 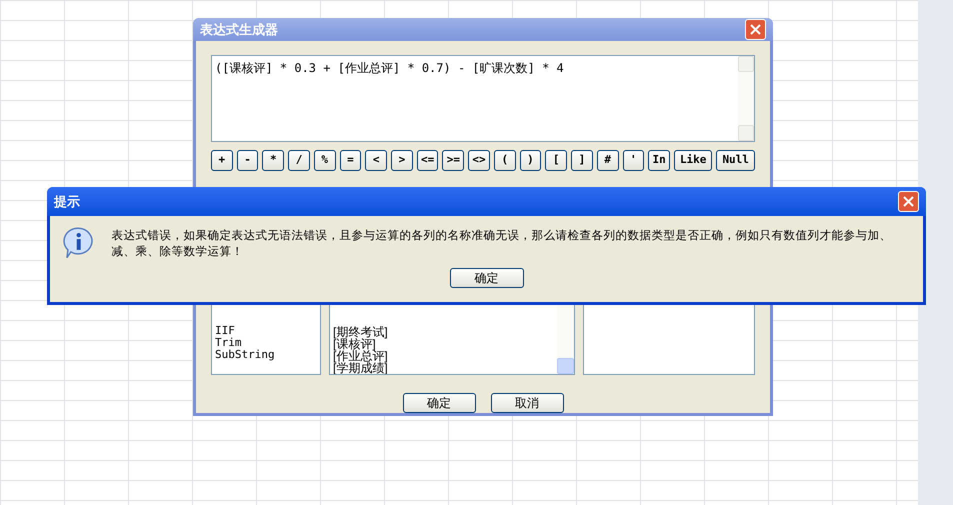 I want to click on scrollbar, so click(x=746, y=98).